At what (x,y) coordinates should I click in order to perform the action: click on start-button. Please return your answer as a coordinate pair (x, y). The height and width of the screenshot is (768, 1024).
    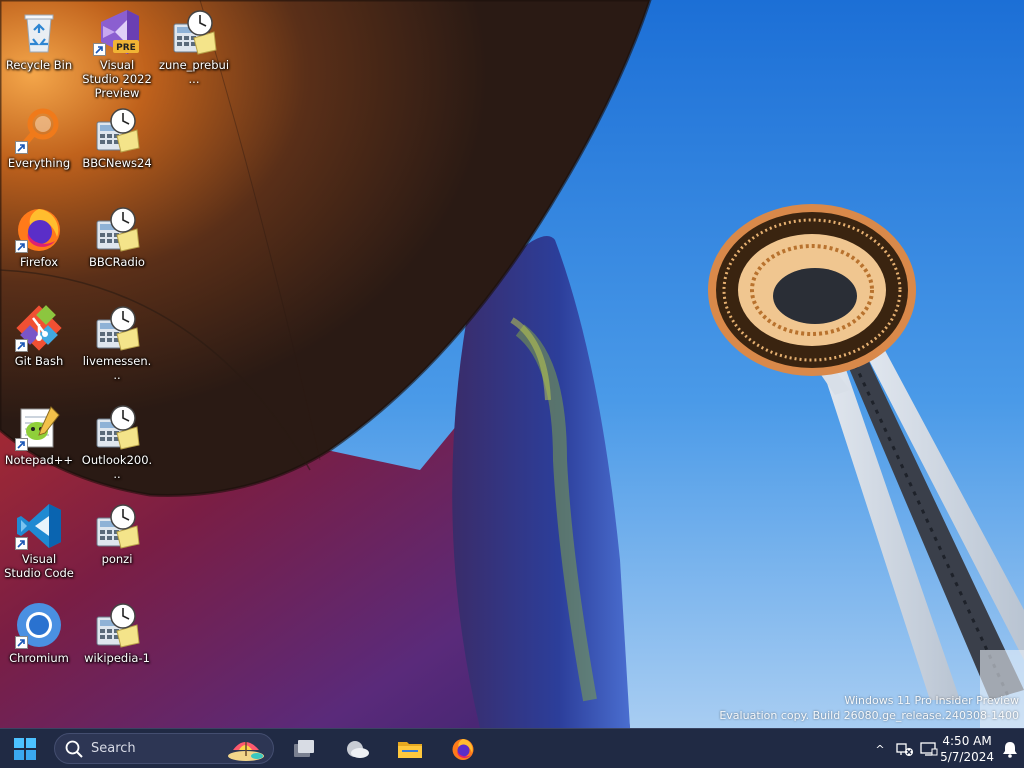
    Looking at the image, I should click on (25, 749).